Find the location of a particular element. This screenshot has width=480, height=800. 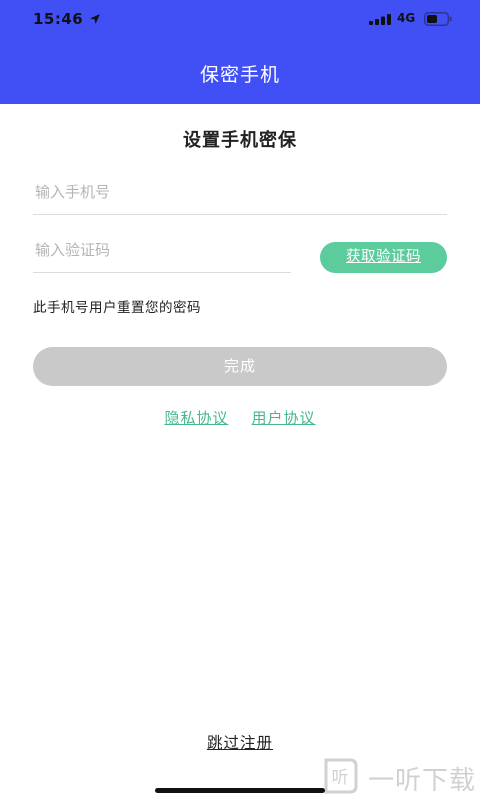

watermark-logo-text: 听 is located at coordinates (340, 778).